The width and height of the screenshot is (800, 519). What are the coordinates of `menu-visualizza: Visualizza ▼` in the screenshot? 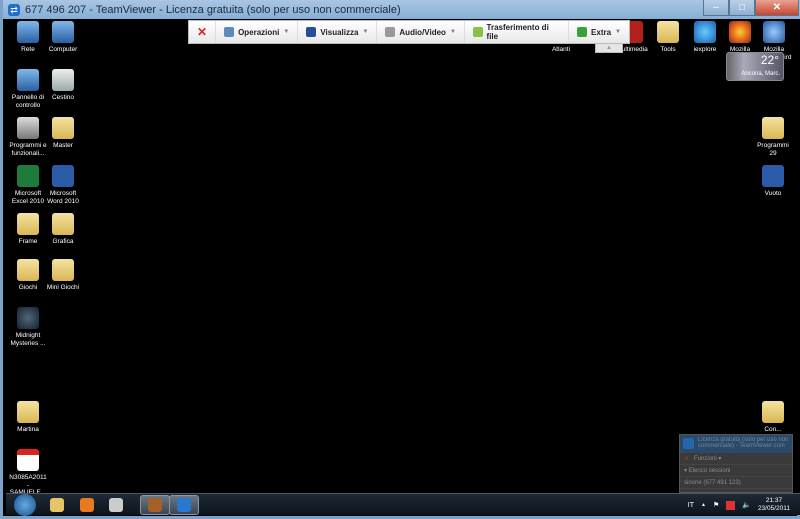 It's located at (338, 32).